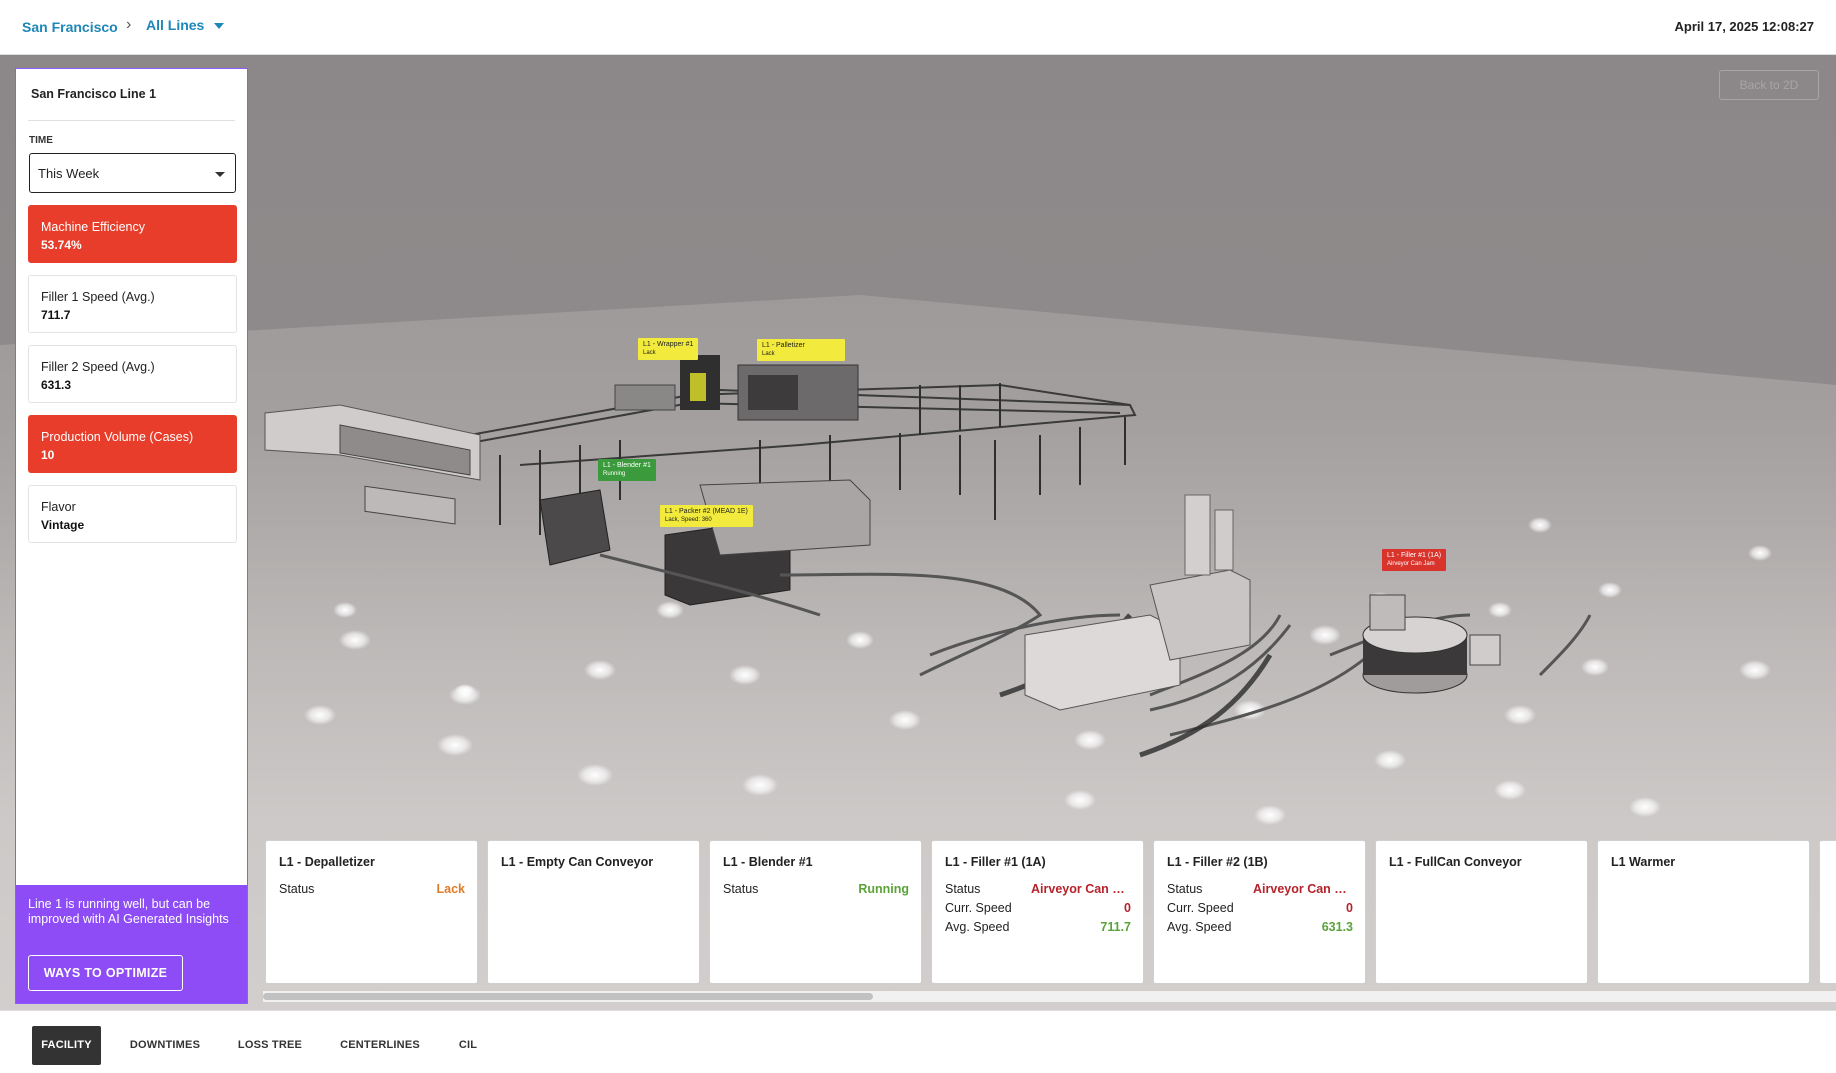 The height and width of the screenshot is (1073, 1836). I want to click on machine-label-title: L1 - Filler #1 (1A), so click(1414, 555).